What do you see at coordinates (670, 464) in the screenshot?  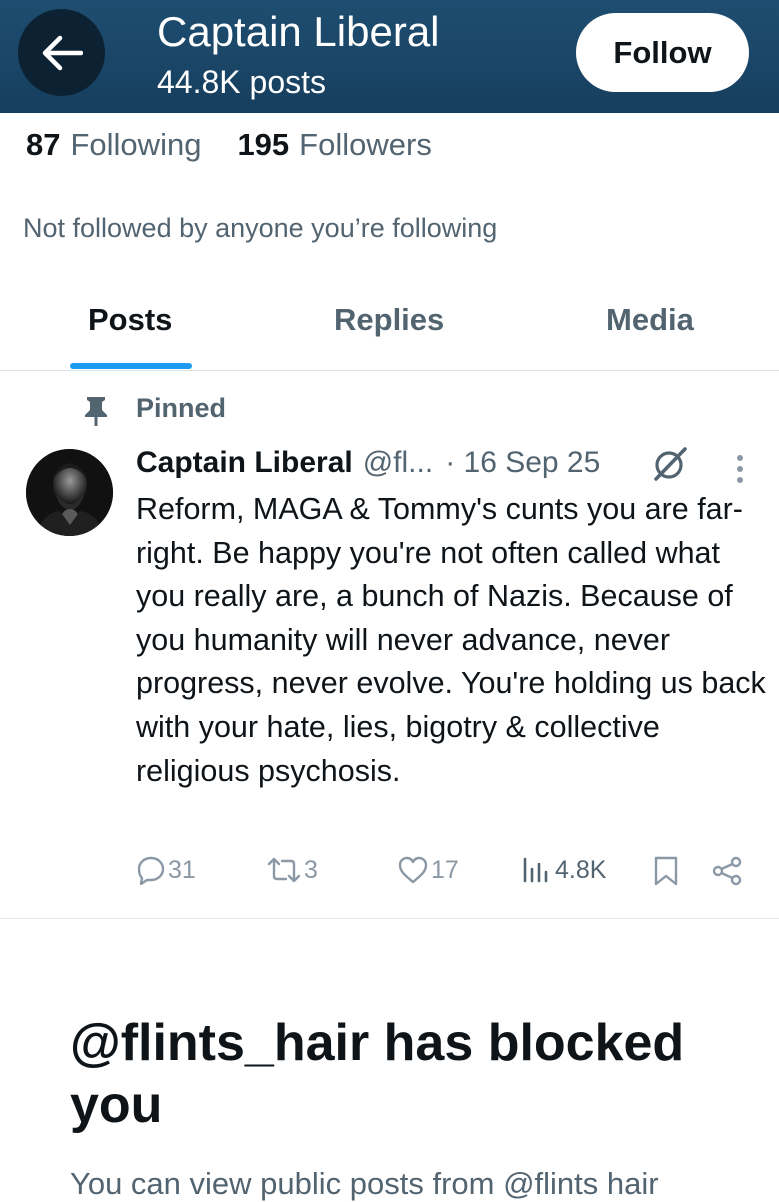 I see `grok-icon` at bounding box center [670, 464].